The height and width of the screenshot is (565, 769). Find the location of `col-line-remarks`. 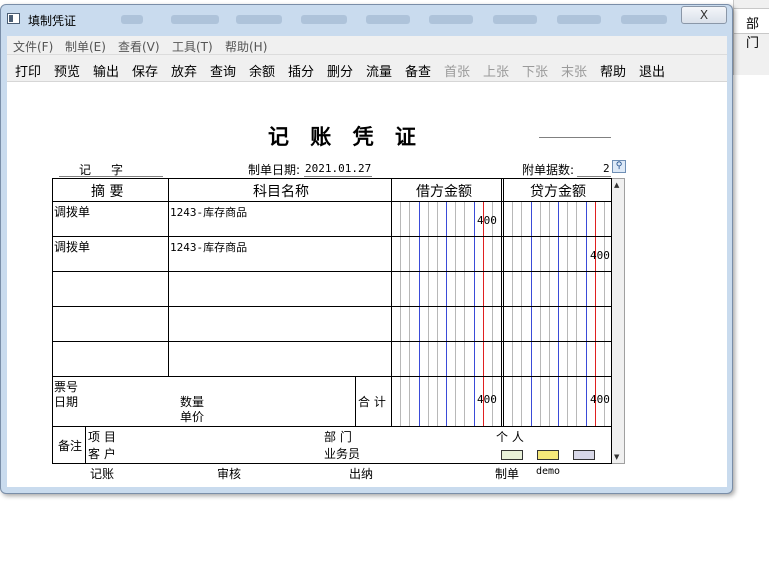

col-line-remarks is located at coordinates (85, 444).